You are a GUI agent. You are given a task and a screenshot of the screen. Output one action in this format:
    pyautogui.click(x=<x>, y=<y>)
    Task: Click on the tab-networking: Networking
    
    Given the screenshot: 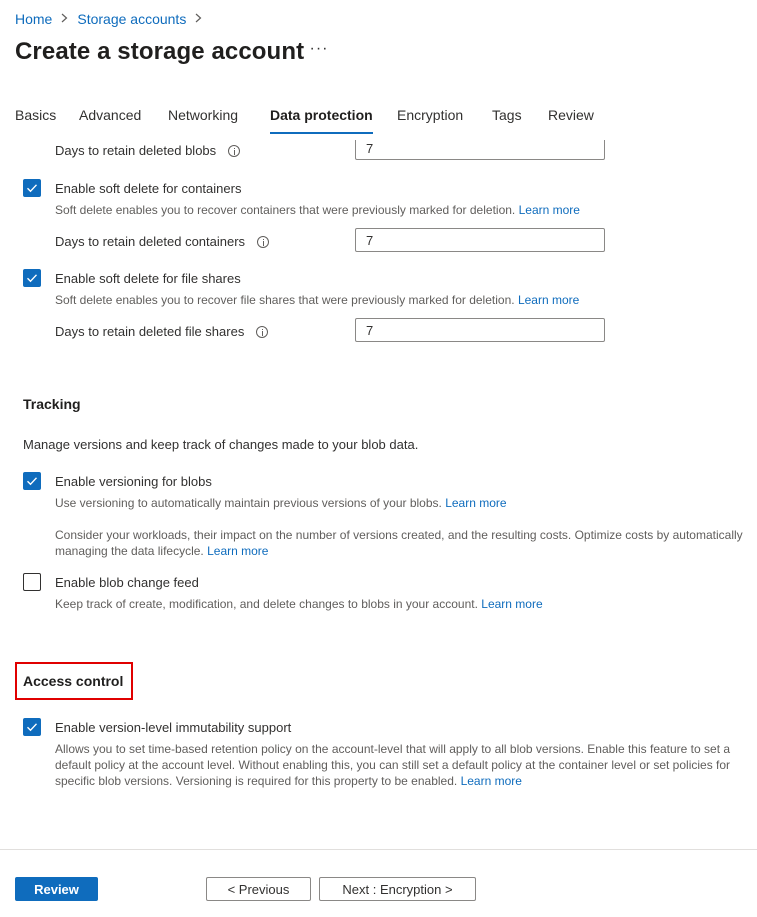 What is the action you would take?
    pyautogui.click(x=219, y=119)
    